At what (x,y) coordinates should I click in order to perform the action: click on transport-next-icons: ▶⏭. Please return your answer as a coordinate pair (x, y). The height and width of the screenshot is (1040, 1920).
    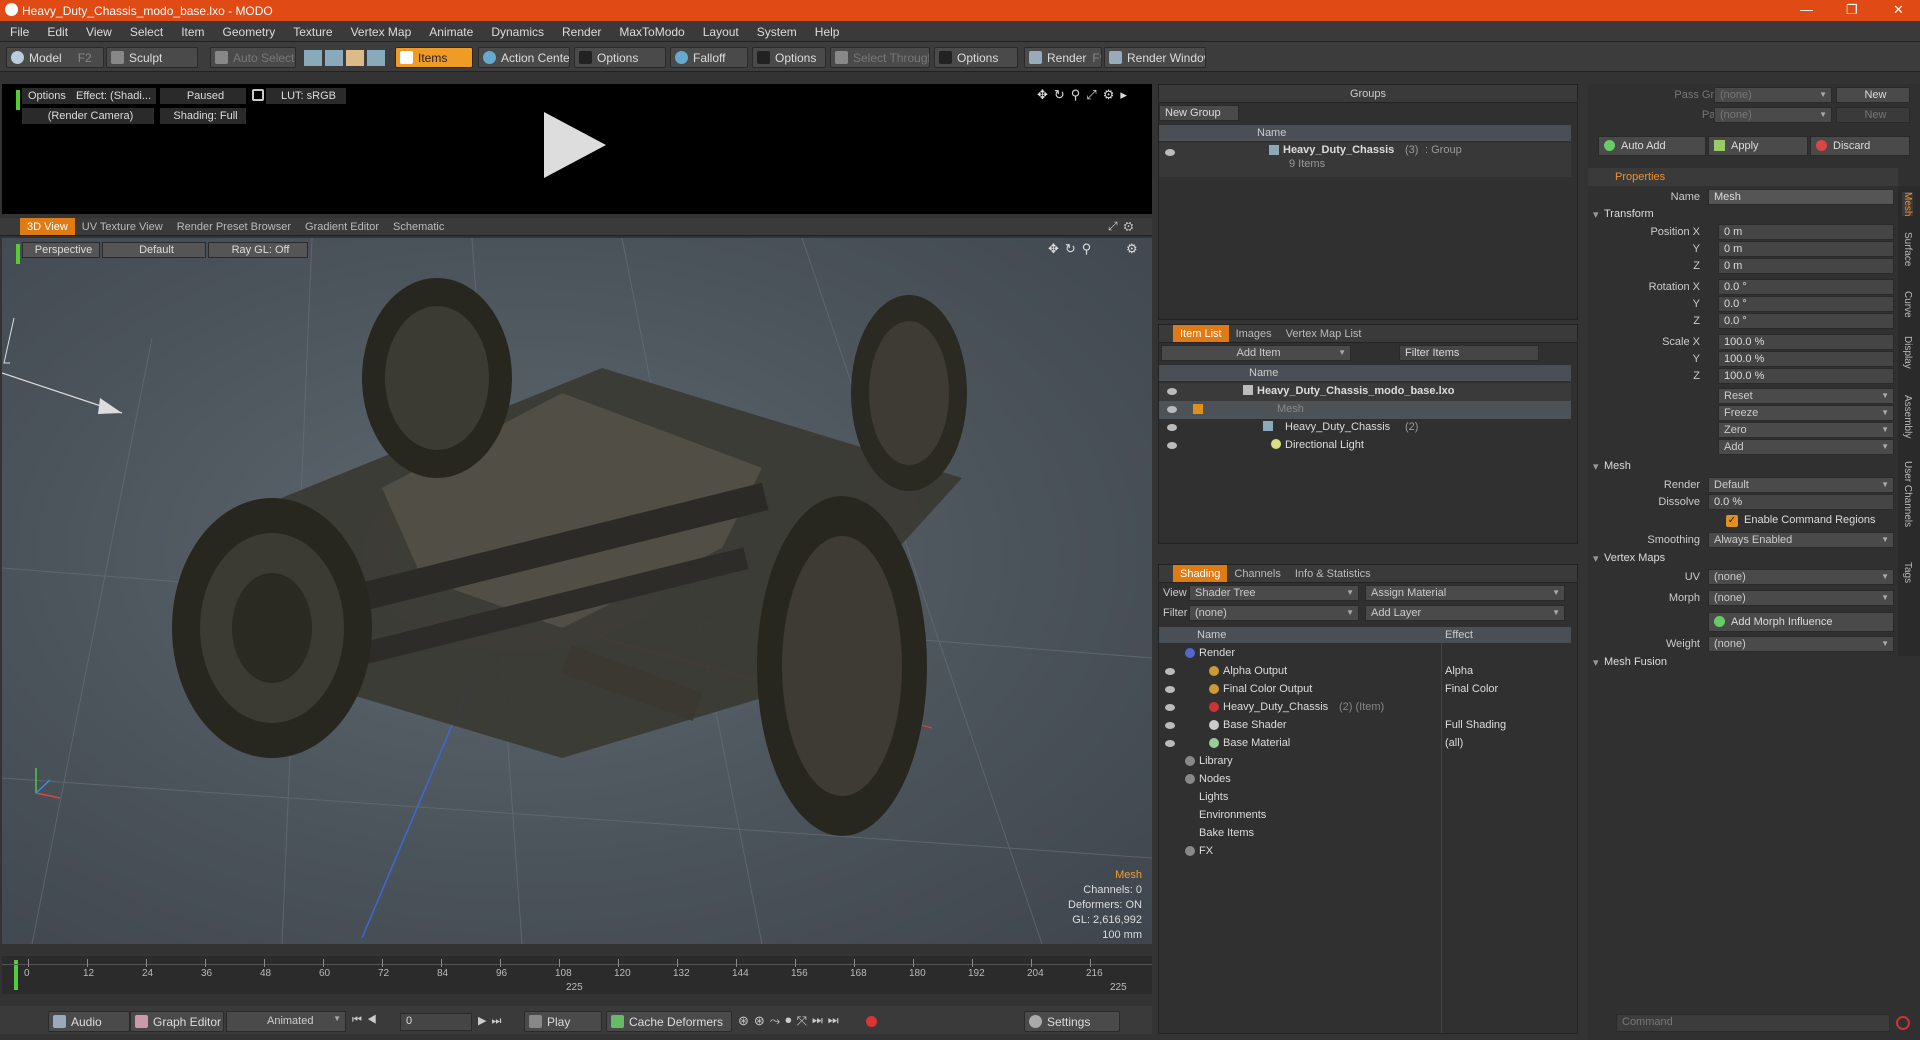
    Looking at the image, I should click on (492, 1021).